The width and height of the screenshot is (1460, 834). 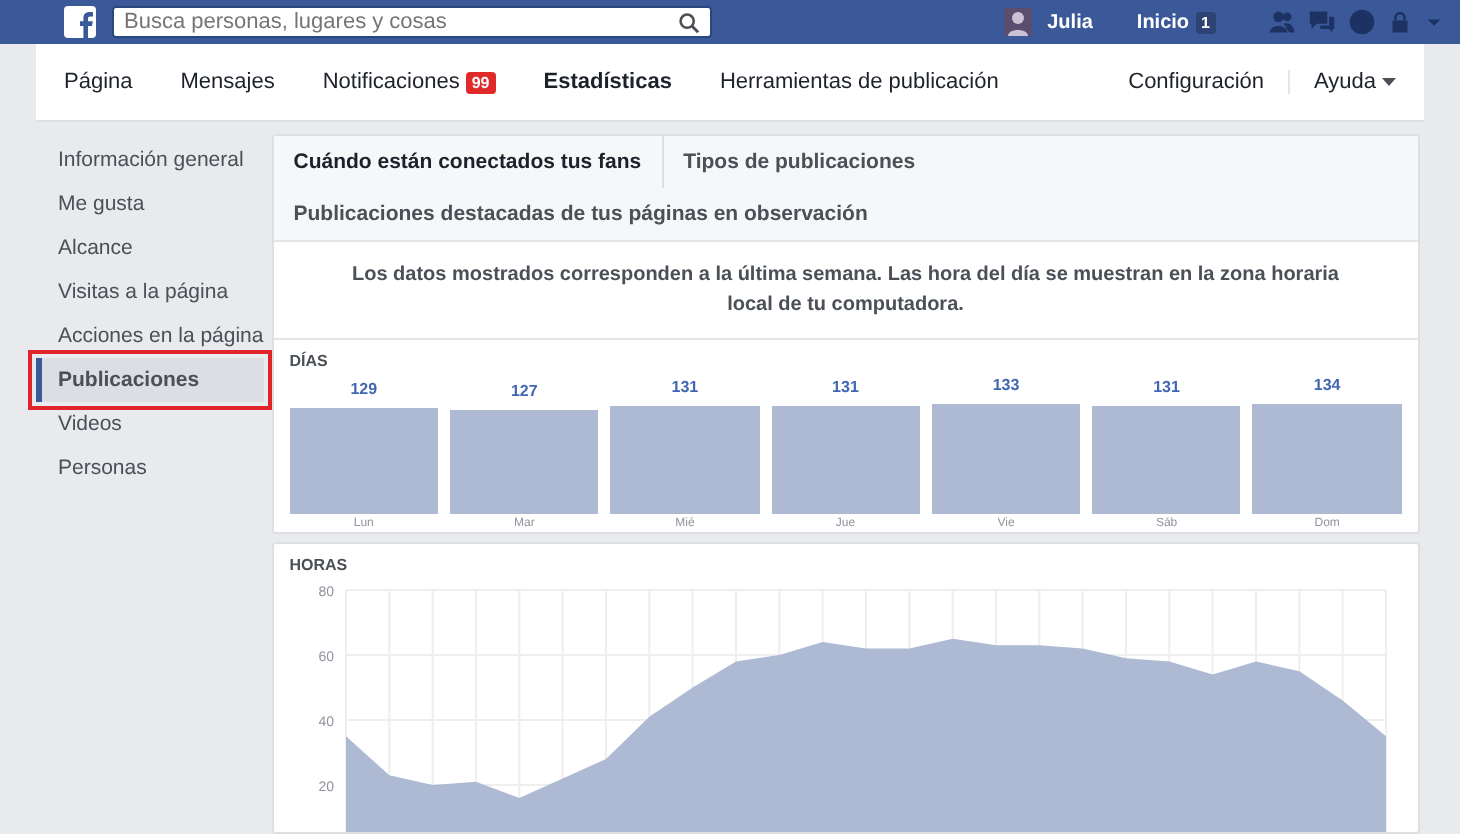 I want to click on section-tab: Publicaciones destacadas de tus páginas en observación, so click(x=590, y=214).